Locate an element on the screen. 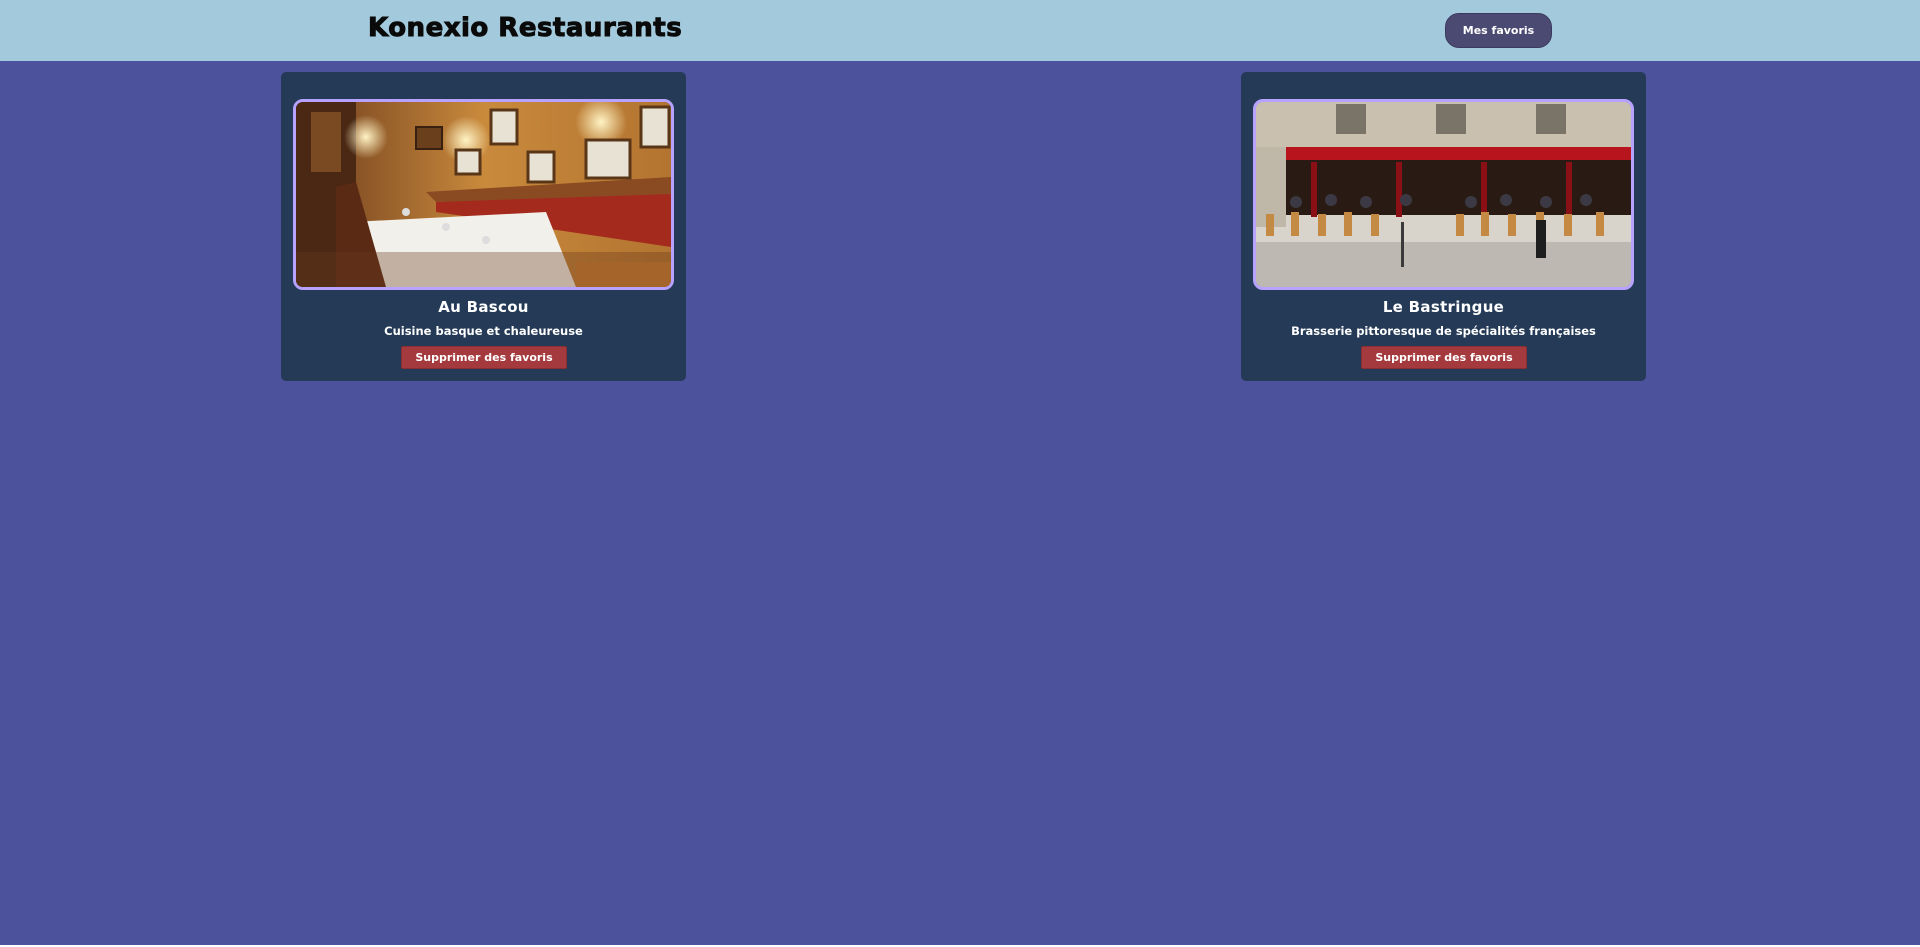 The image size is (1920, 947). restaurant-name: Le Bastringue is located at coordinates (1443, 307).